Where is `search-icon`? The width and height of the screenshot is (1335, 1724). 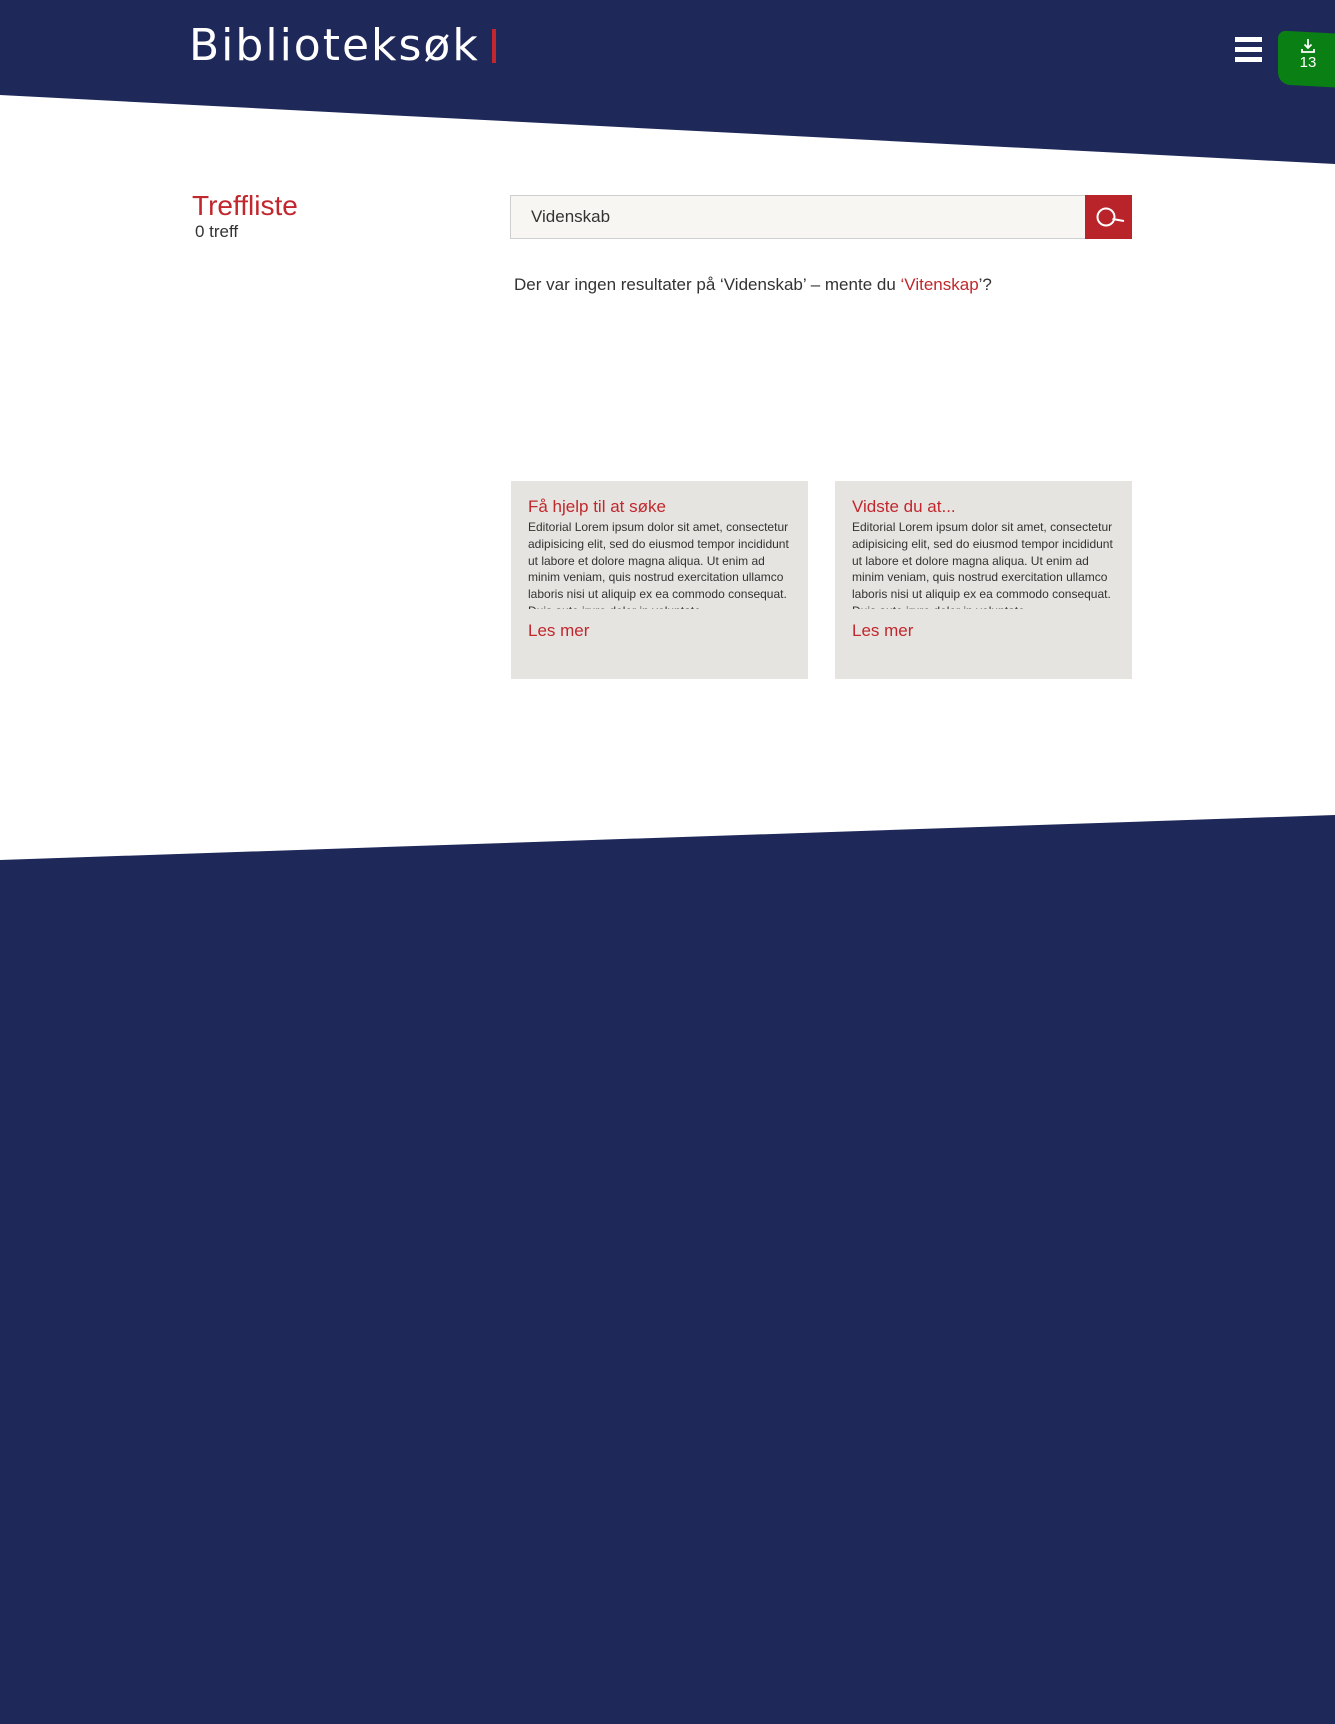 search-icon is located at coordinates (1110, 217).